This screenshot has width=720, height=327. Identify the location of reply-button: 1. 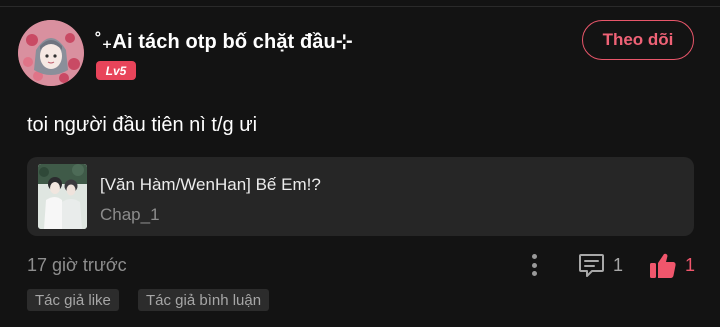
(600, 265).